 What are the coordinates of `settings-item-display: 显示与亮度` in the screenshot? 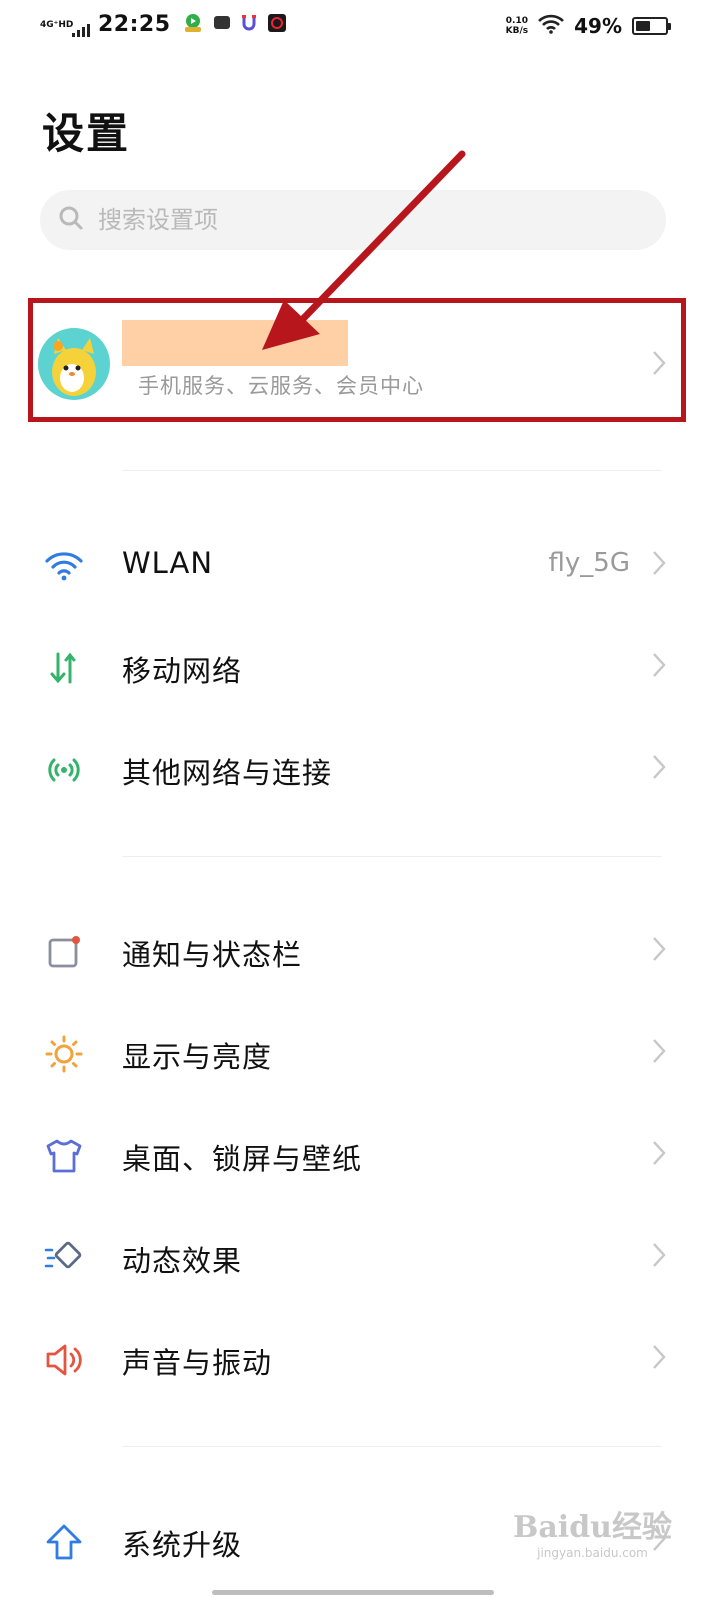 It's located at (360, 1052).